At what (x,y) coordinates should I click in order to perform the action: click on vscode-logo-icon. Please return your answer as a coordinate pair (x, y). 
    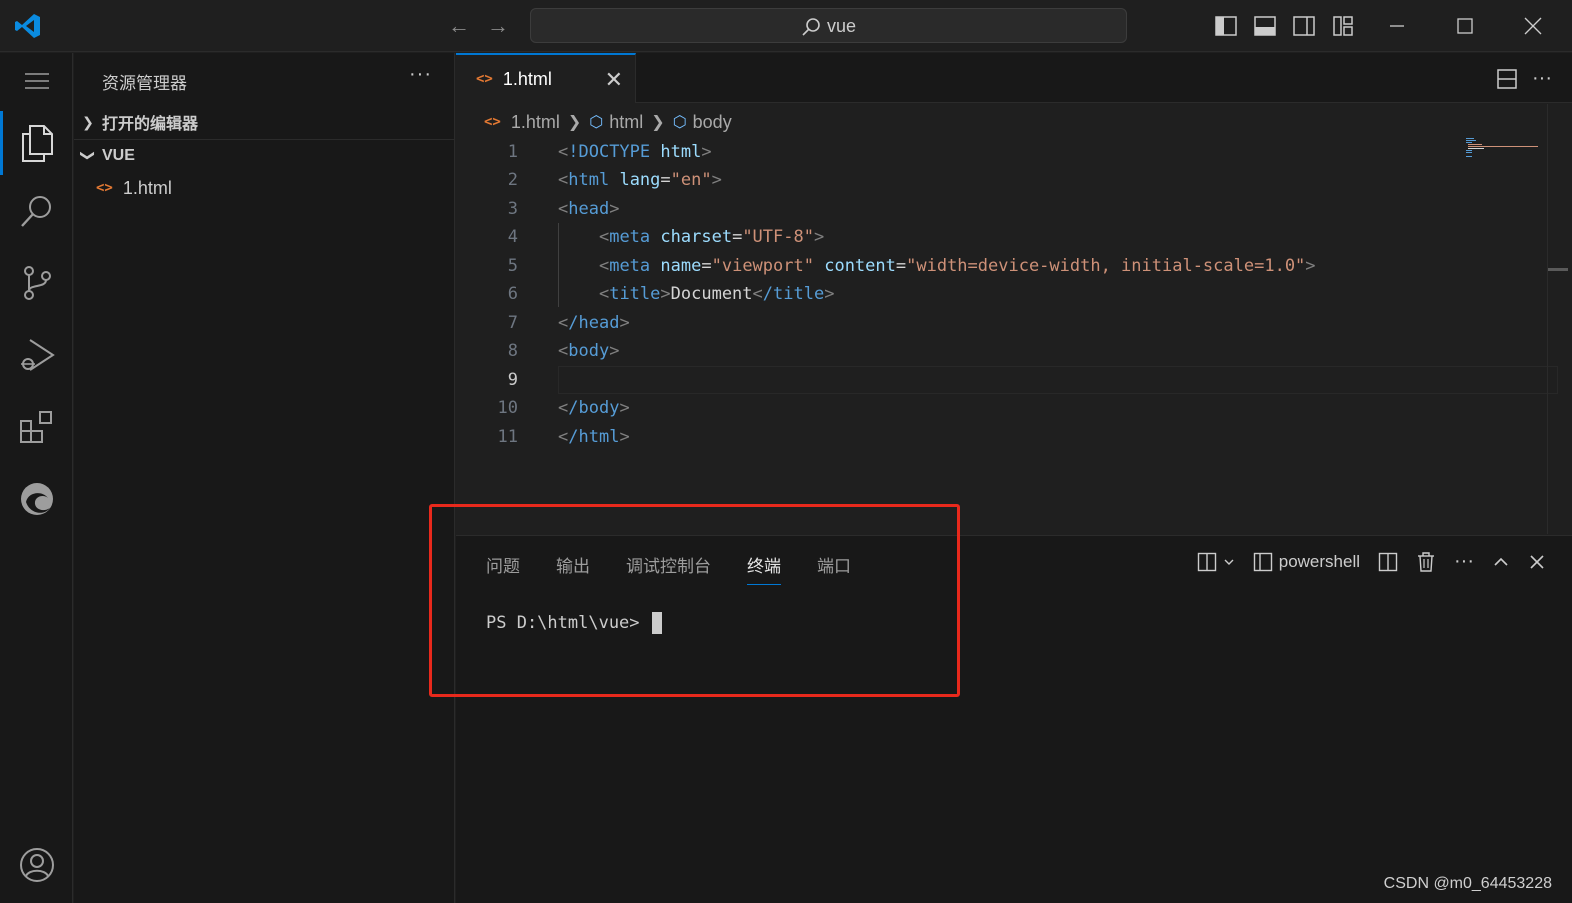
    Looking at the image, I should click on (27, 26).